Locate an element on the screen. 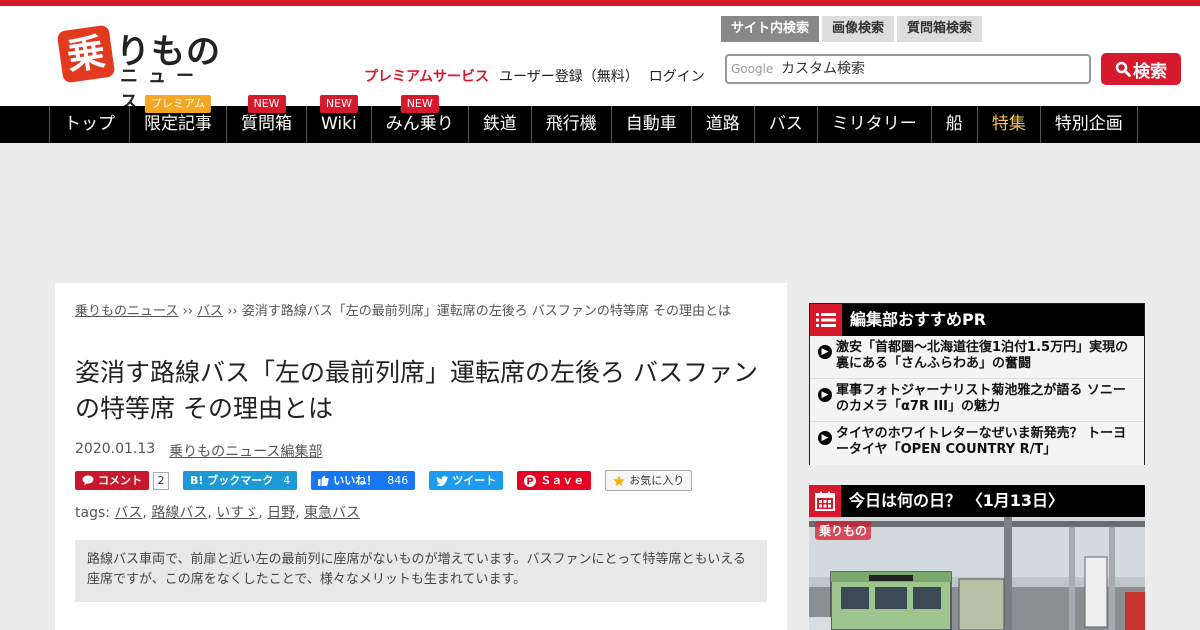  nav-item-label: 自動車 is located at coordinates (651, 124).